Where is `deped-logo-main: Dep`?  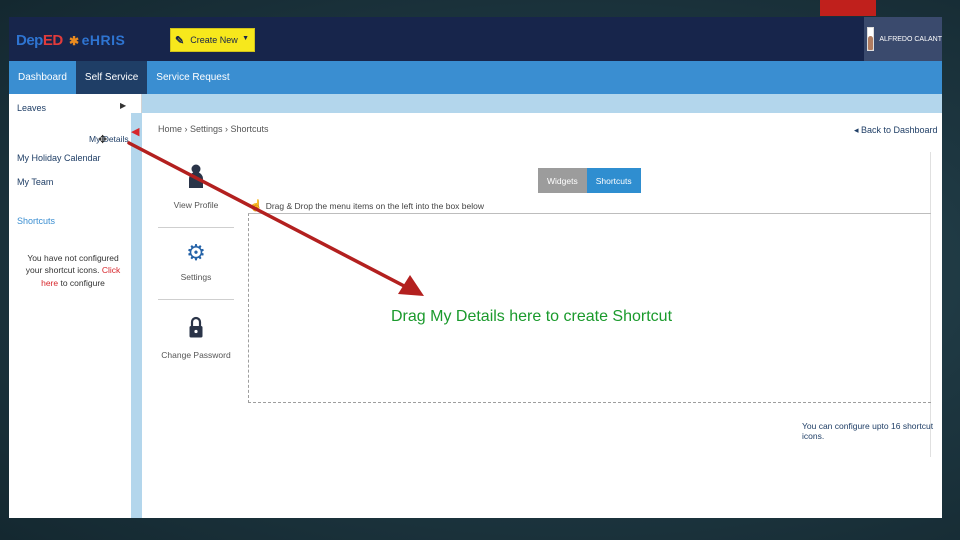 deped-logo-main: Dep is located at coordinates (29, 40).